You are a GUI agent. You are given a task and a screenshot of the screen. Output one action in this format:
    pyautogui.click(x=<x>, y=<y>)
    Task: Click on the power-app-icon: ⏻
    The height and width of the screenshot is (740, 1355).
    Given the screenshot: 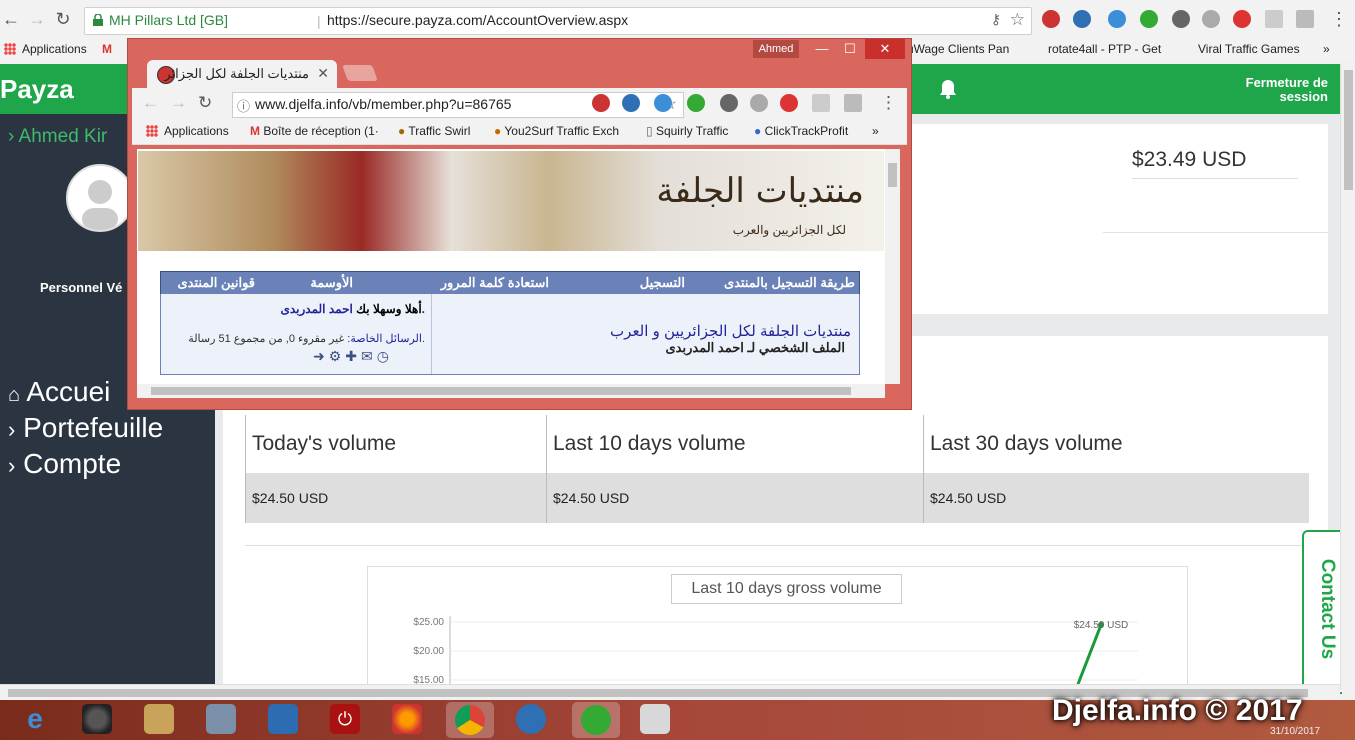 What is the action you would take?
    pyautogui.click(x=345, y=719)
    